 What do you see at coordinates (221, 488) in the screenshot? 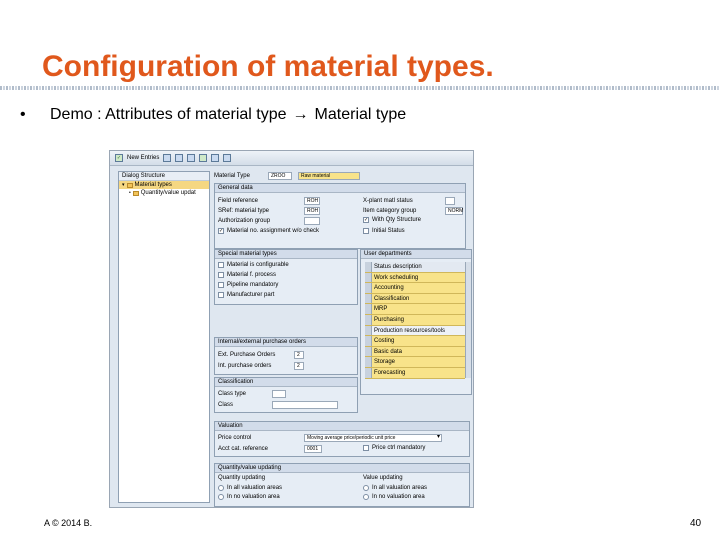
I see `qty-all-areas-radio` at bounding box center [221, 488].